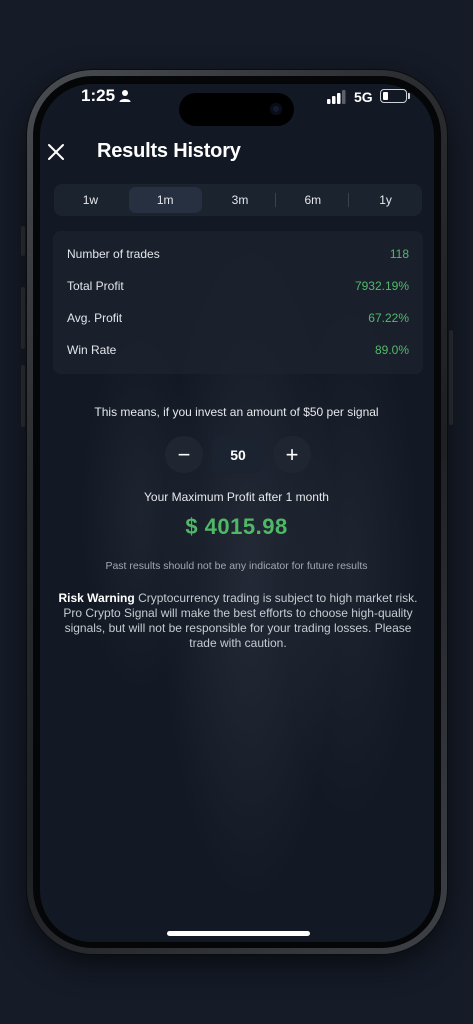 The image size is (473, 1024). I want to click on stat-value: 89.0%, so click(391, 350).